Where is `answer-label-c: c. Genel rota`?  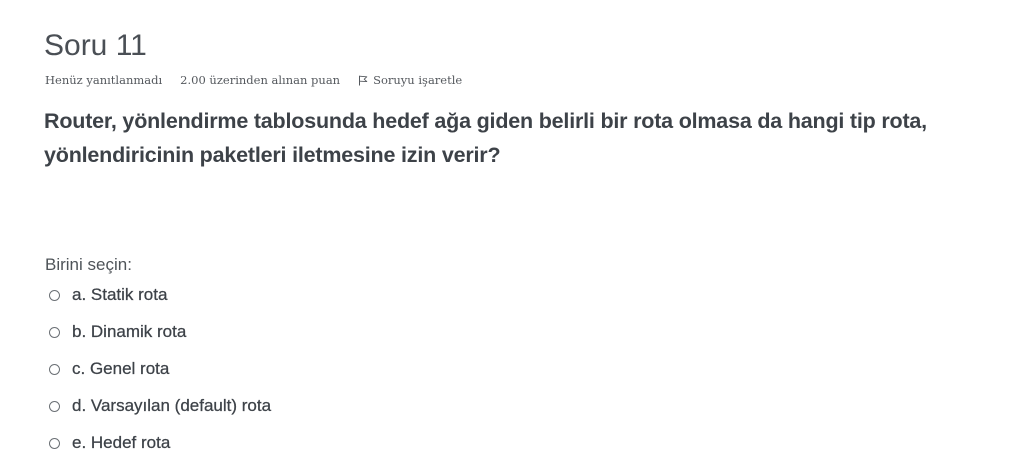
answer-label-c: c. Genel rota is located at coordinates (121, 368).